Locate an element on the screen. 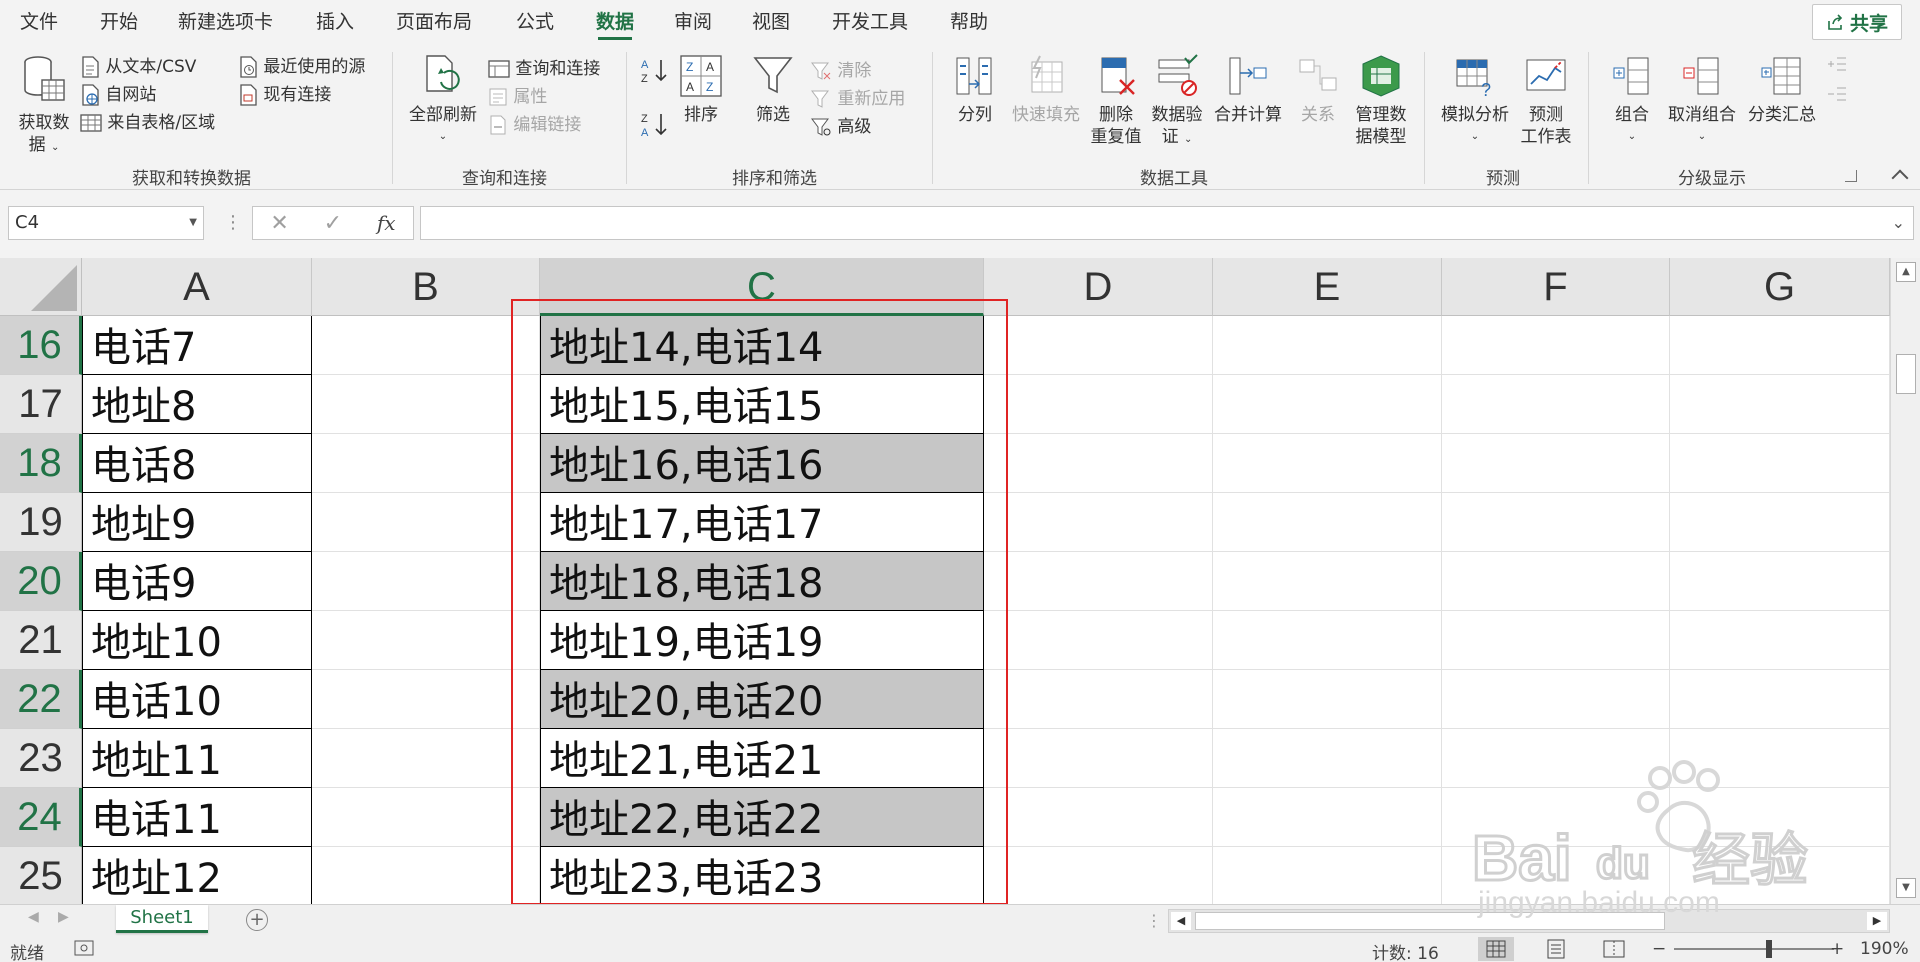 The width and height of the screenshot is (1920, 962). chevron-down-icon: ▼ is located at coordinates (193, 223).